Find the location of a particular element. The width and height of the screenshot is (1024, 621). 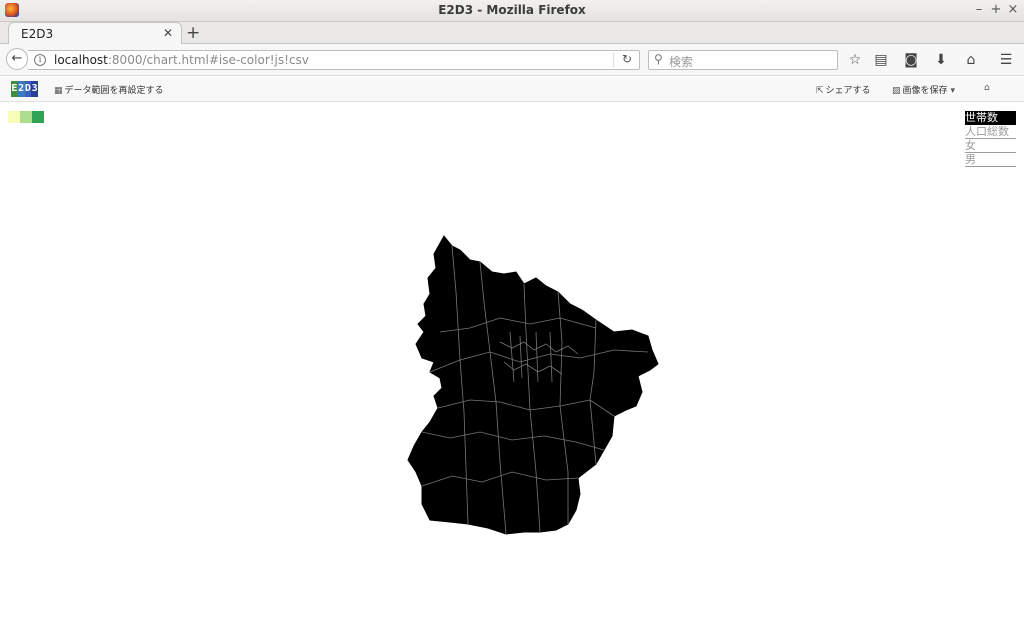

caret-down-icon: ▾ is located at coordinates (953, 91).